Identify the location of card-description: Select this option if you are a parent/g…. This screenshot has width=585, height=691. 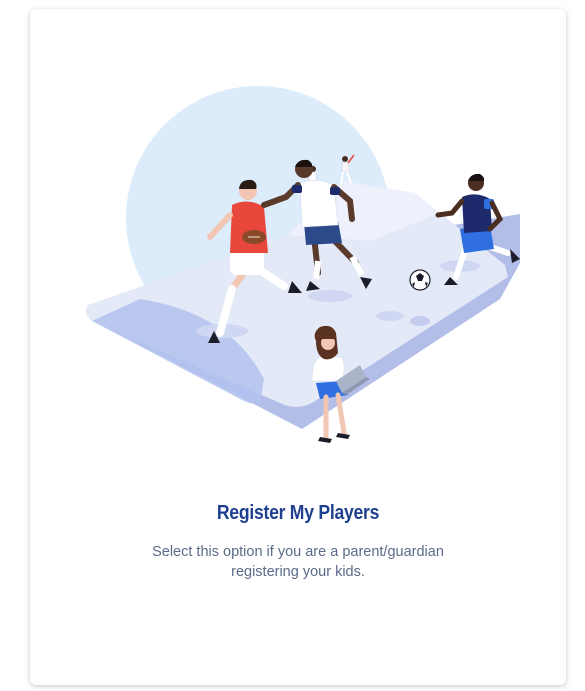
(298, 562).